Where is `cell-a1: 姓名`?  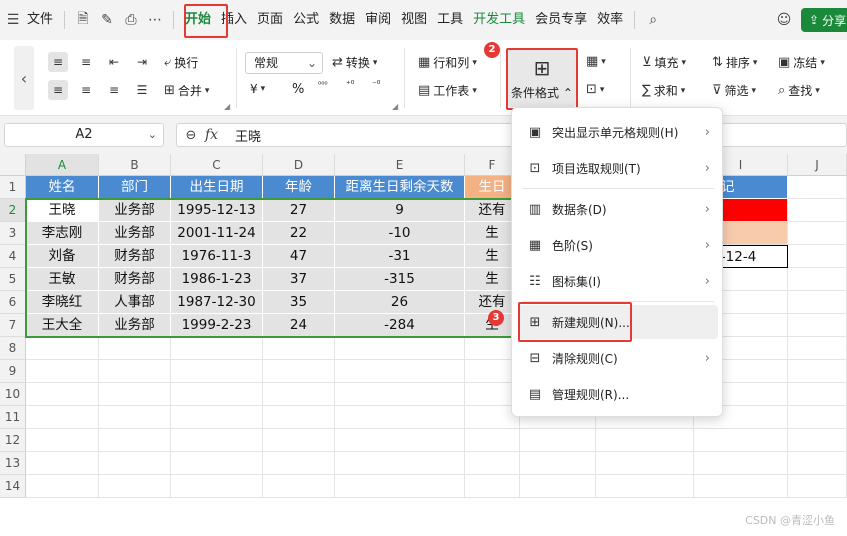
cell-a1: 姓名 is located at coordinates (62, 187).